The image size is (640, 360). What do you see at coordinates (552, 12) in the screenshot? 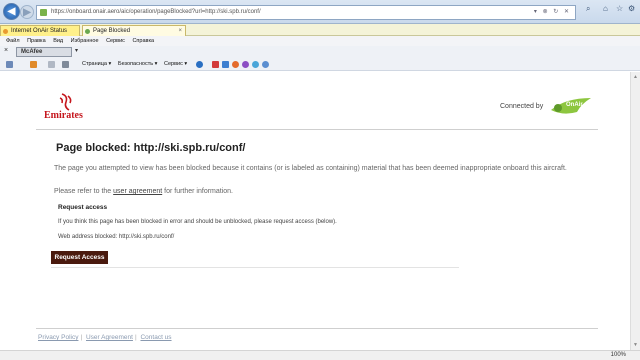
I see `address-controls: ▾ ⊗ ↻ ✕` at bounding box center [552, 12].